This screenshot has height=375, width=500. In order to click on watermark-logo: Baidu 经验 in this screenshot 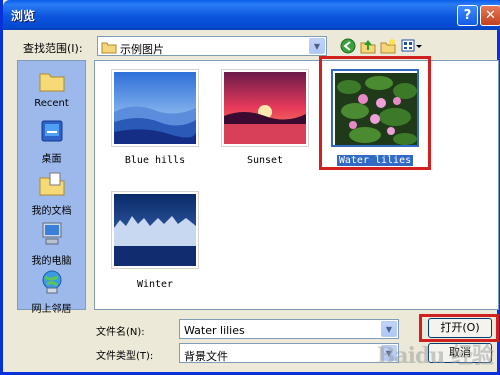, I will do `click(435, 356)`.